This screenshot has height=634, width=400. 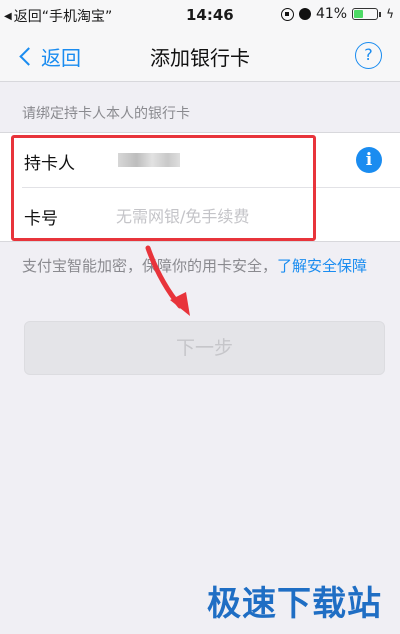 What do you see at coordinates (49, 164) in the screenshot?
I see `cardholder-label: 持卡人` at bounding box center [49, 164].